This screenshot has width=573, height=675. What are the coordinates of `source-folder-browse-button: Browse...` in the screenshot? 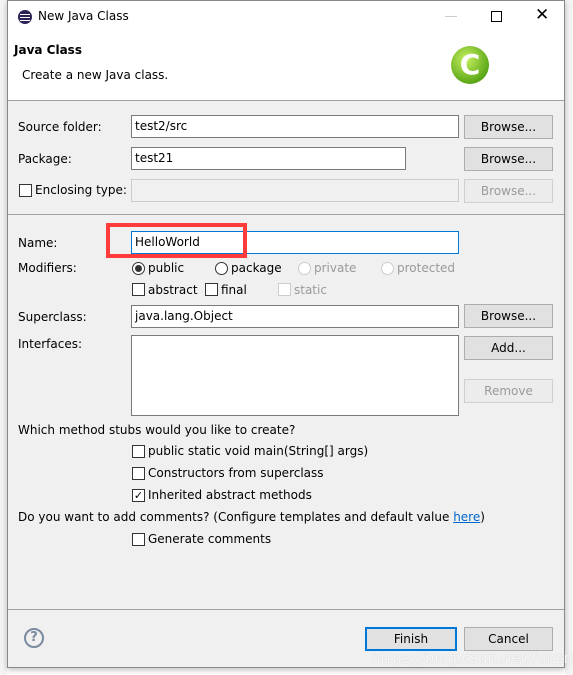 It's located at (508, 127).